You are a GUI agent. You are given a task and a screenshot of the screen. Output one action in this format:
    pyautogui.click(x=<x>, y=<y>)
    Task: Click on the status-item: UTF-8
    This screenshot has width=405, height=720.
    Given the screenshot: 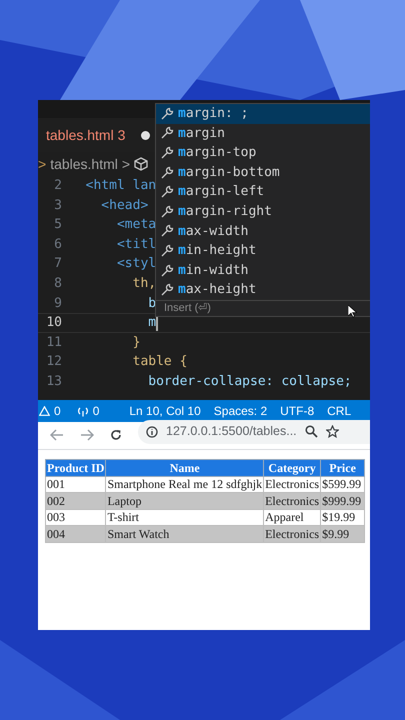 What is the action you would take?
    pyautogui.click(x=297, y=411)
    